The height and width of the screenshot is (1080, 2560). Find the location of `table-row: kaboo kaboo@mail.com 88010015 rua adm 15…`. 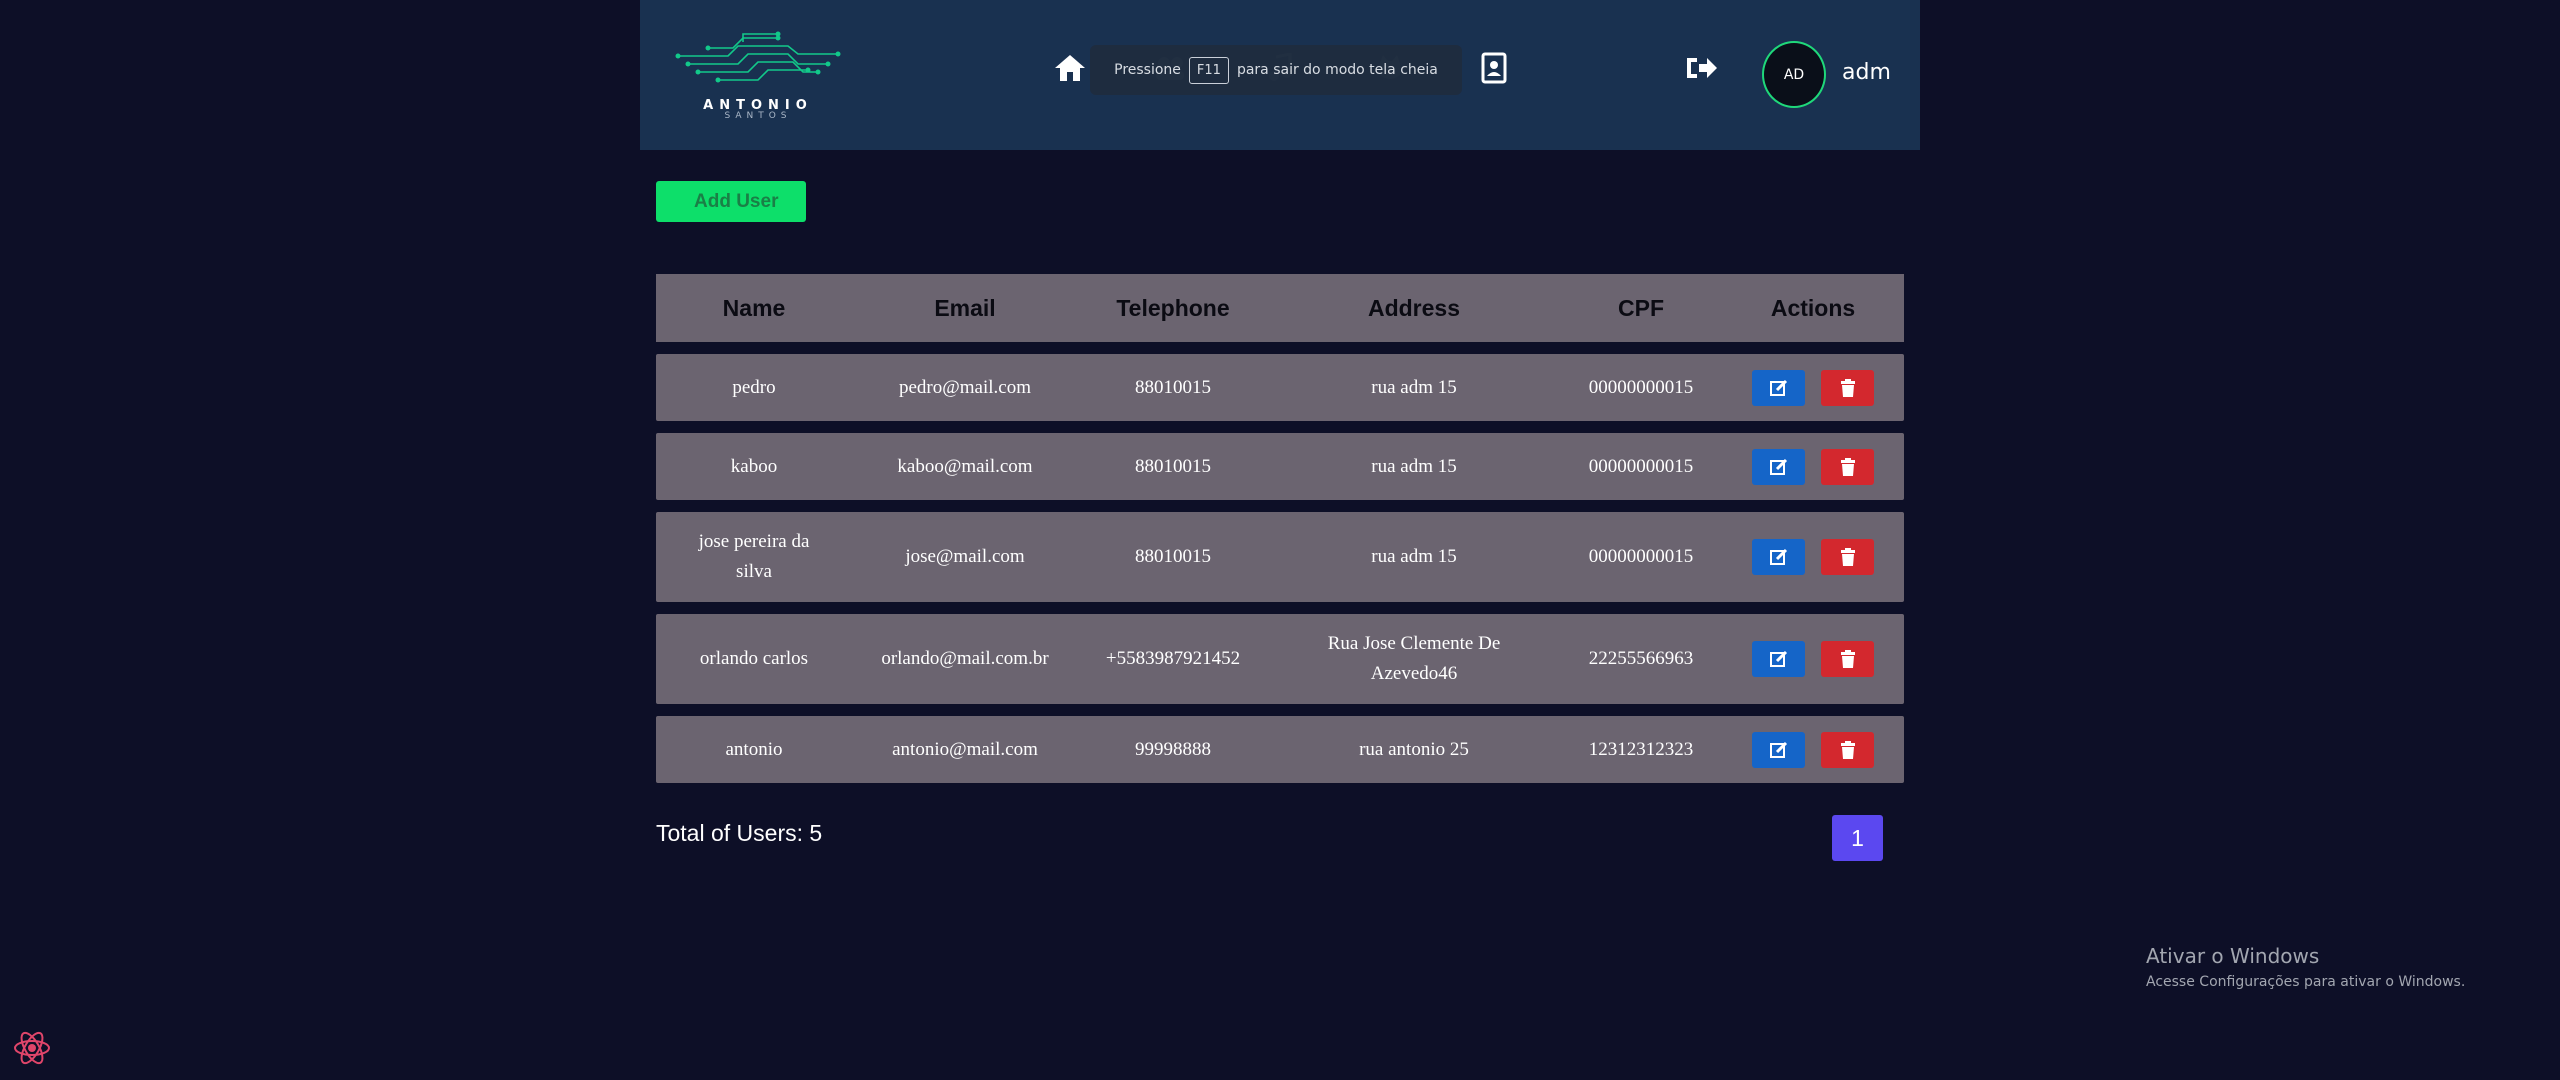

table-row: kaboo kaboo@mail.com 88010015 rua adm 15… is located at coordinates (1280, 466).